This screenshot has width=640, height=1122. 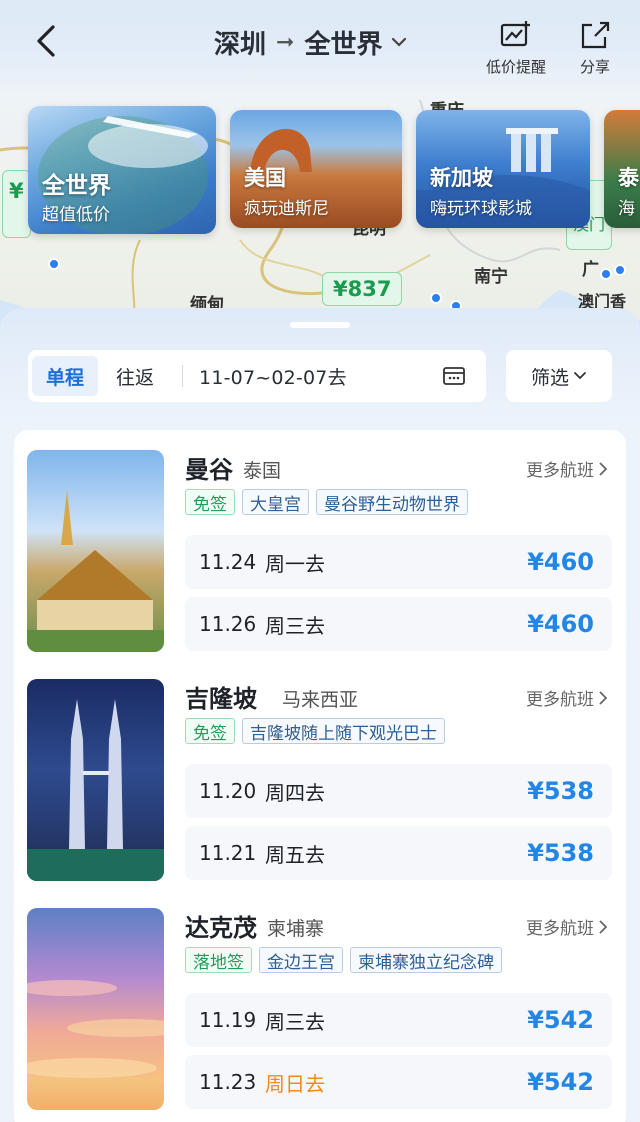 I want to click on map-price-marker: ¥837, so click(x=362, y=289).